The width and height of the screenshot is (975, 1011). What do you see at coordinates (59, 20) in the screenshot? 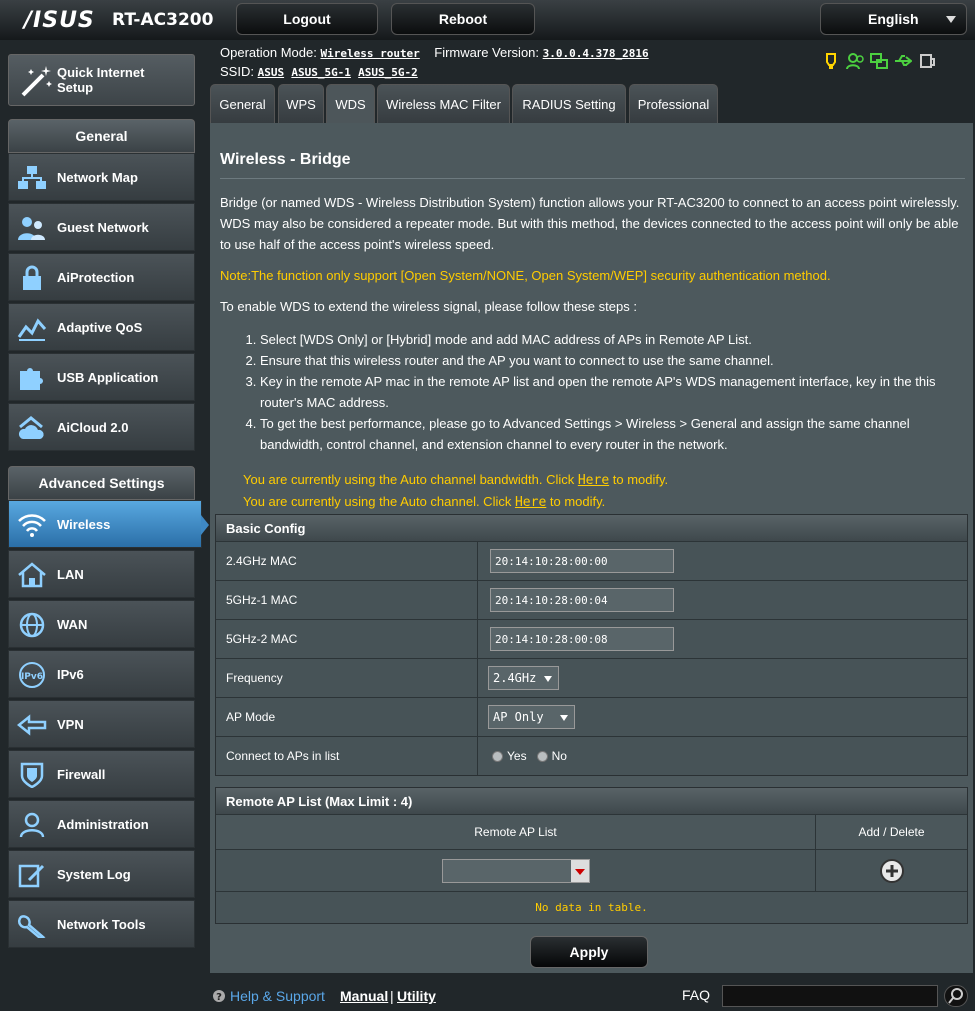
I see `asus-logo: /ISUS` at bounding box center [59, 20].